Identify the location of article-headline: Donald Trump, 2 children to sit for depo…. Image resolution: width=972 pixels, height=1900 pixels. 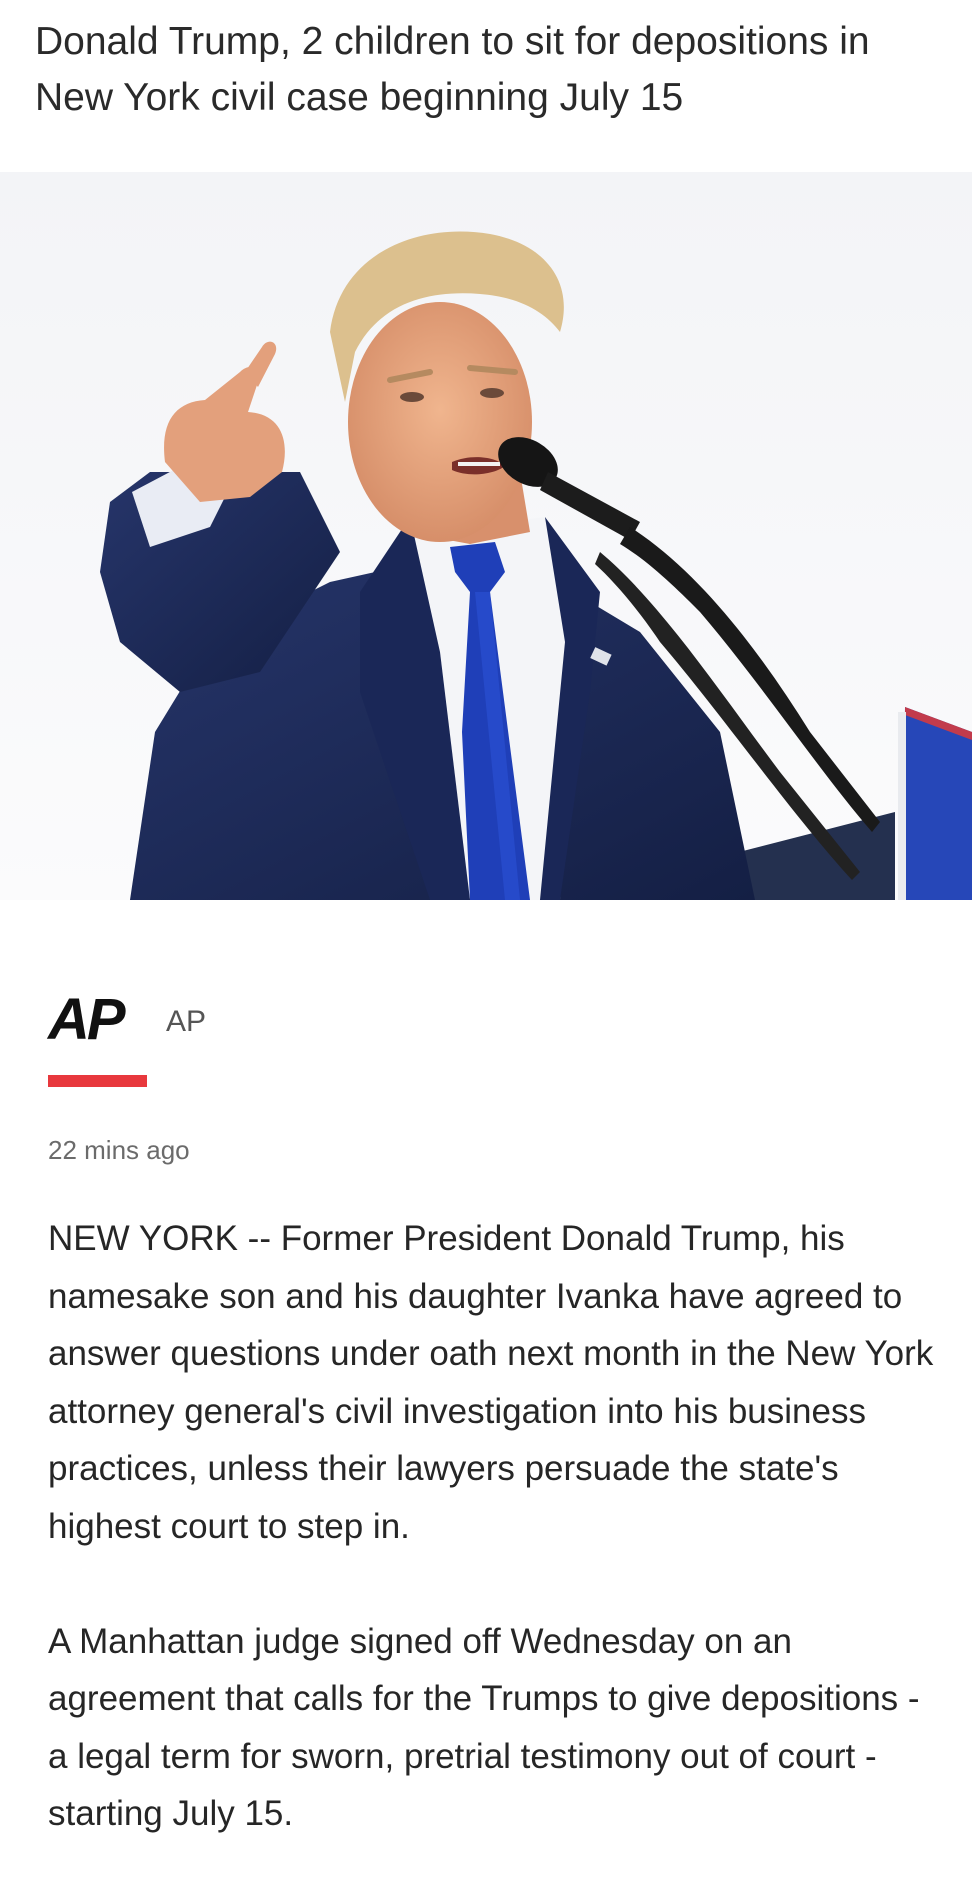
(452, 69).